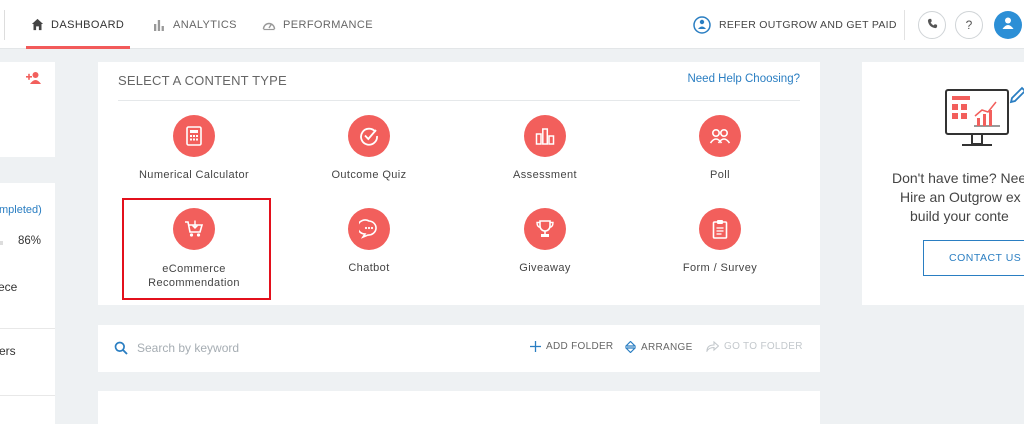 Image resolution: width=1024 pixels, height=424 pixels. Describe the element at coordinates (27, 303) in the screenshot. I see `left-panel-progress: mpleted) 86% ece ers` at that location.